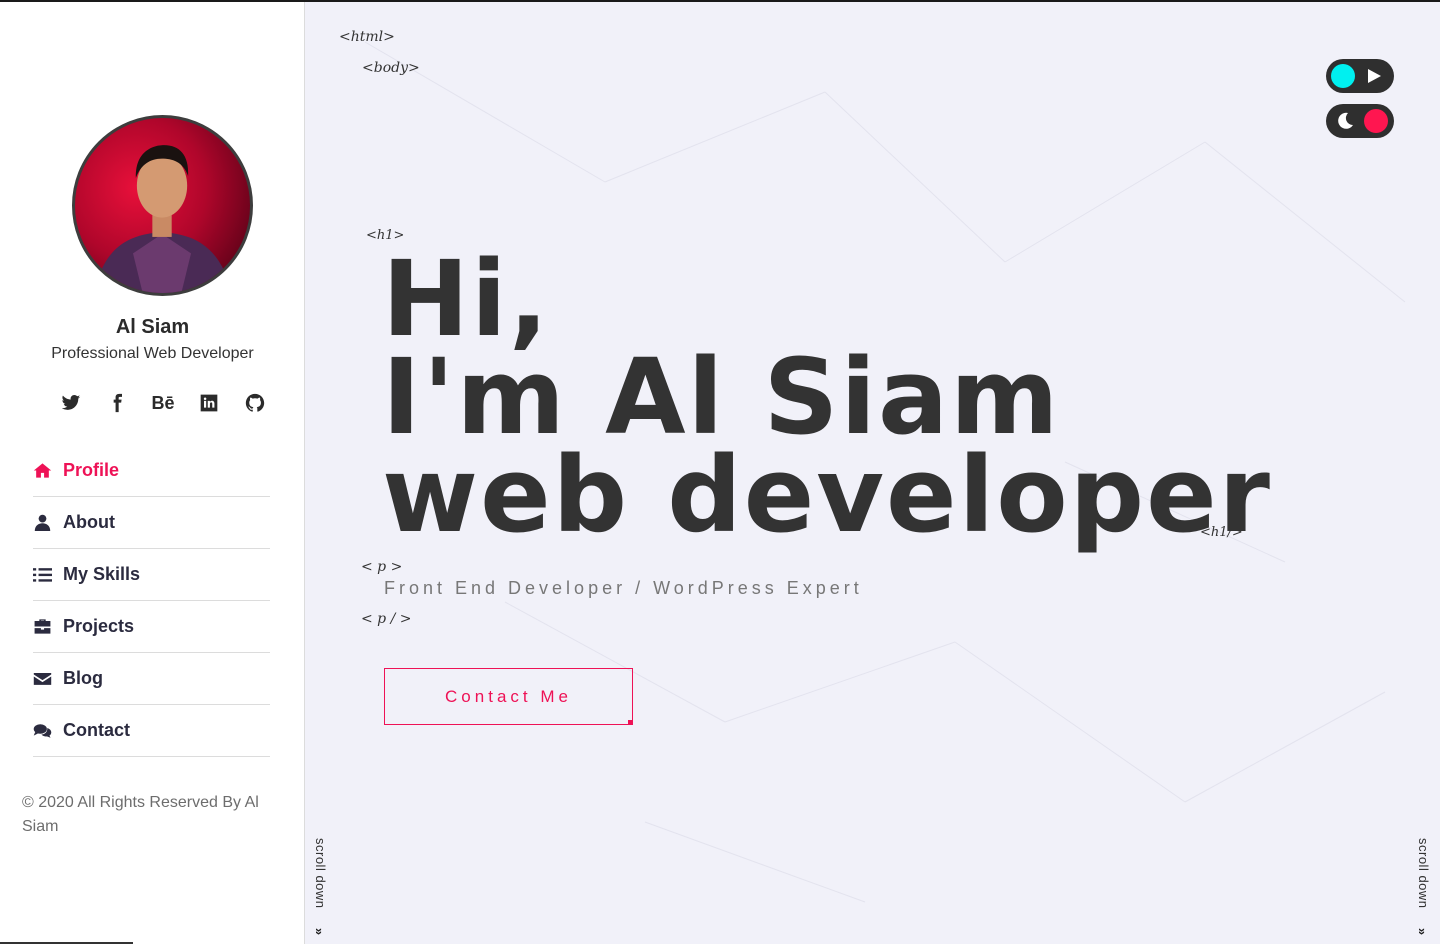 The image size is (1440, 944). I want to click on linkedin-icon, so click(209, 403).